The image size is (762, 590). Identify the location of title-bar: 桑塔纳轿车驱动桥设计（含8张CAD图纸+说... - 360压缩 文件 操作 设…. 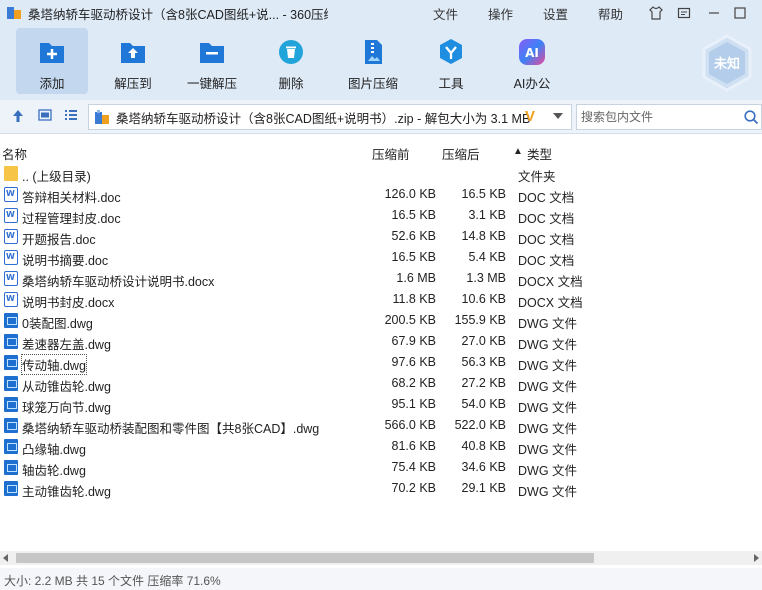
(381, 13).